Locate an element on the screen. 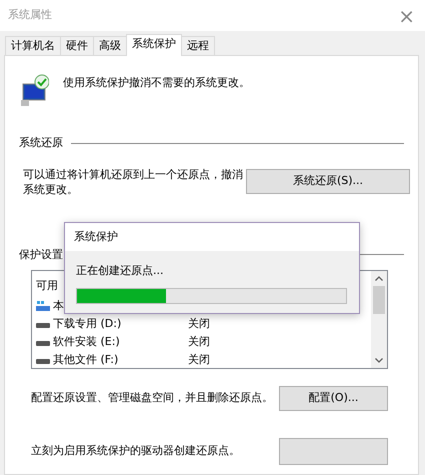 The height and width of the screenshot is (475, 425). drive-name: 其他文件 (F:) is located at coordinates (120, 360).